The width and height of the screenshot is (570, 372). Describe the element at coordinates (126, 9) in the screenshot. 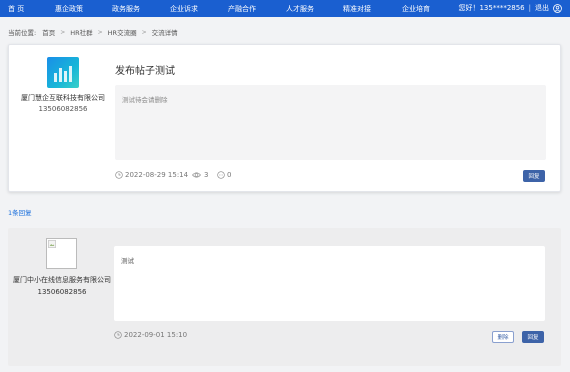

I see `nav-gov-service: 政务服务` at that location.